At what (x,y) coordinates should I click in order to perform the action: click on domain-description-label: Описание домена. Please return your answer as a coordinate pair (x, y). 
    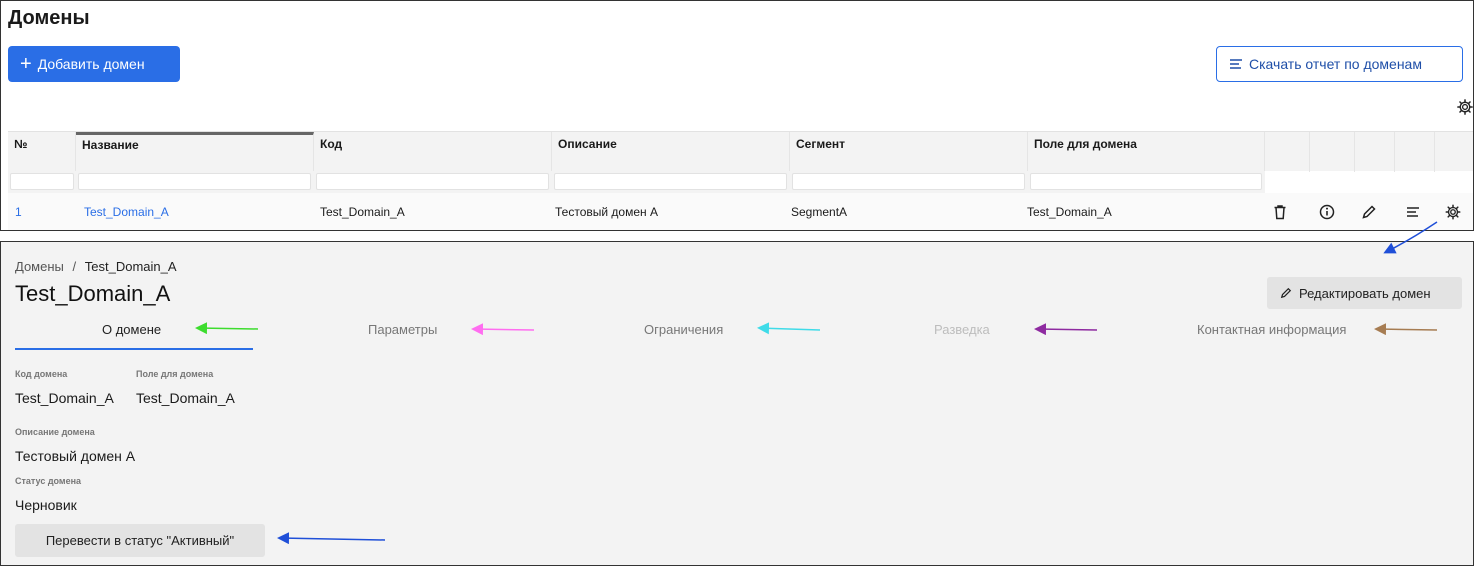
    Looking at the image, I should click on (55, 432).